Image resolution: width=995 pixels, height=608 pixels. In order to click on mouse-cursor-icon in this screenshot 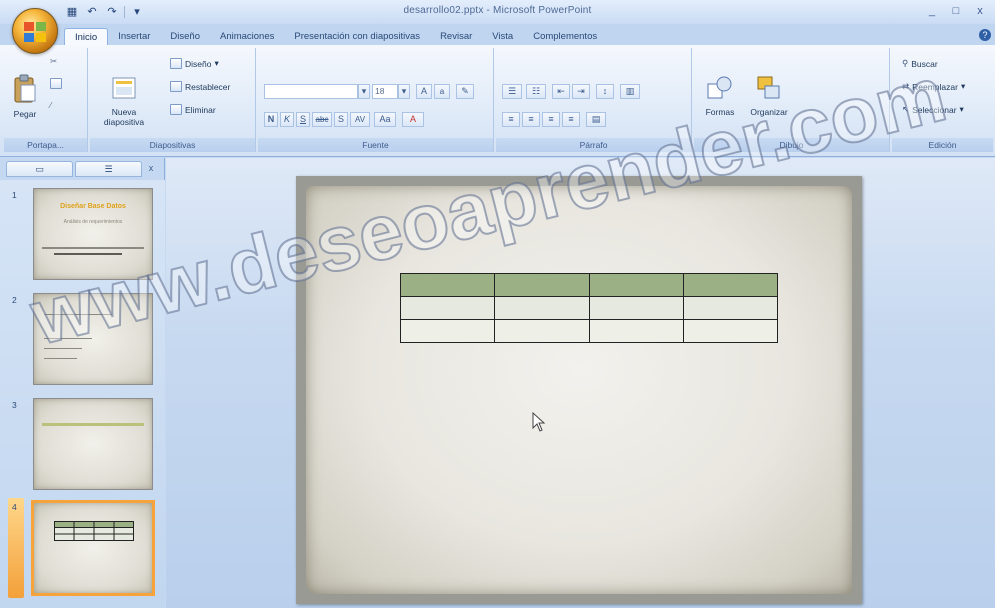, I will do `click(539, 422)`.